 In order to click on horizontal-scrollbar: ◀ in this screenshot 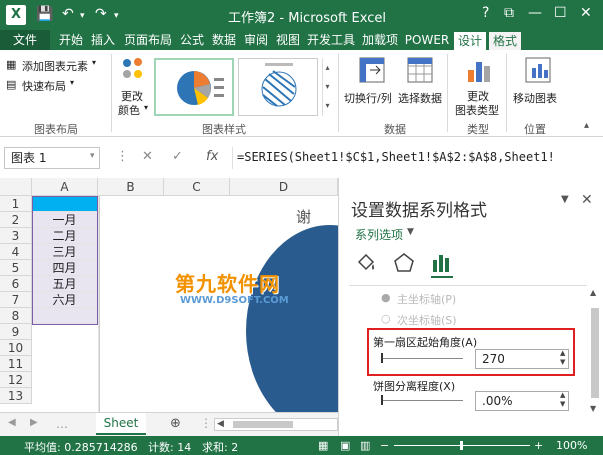, I will do `click(276, 424)`.